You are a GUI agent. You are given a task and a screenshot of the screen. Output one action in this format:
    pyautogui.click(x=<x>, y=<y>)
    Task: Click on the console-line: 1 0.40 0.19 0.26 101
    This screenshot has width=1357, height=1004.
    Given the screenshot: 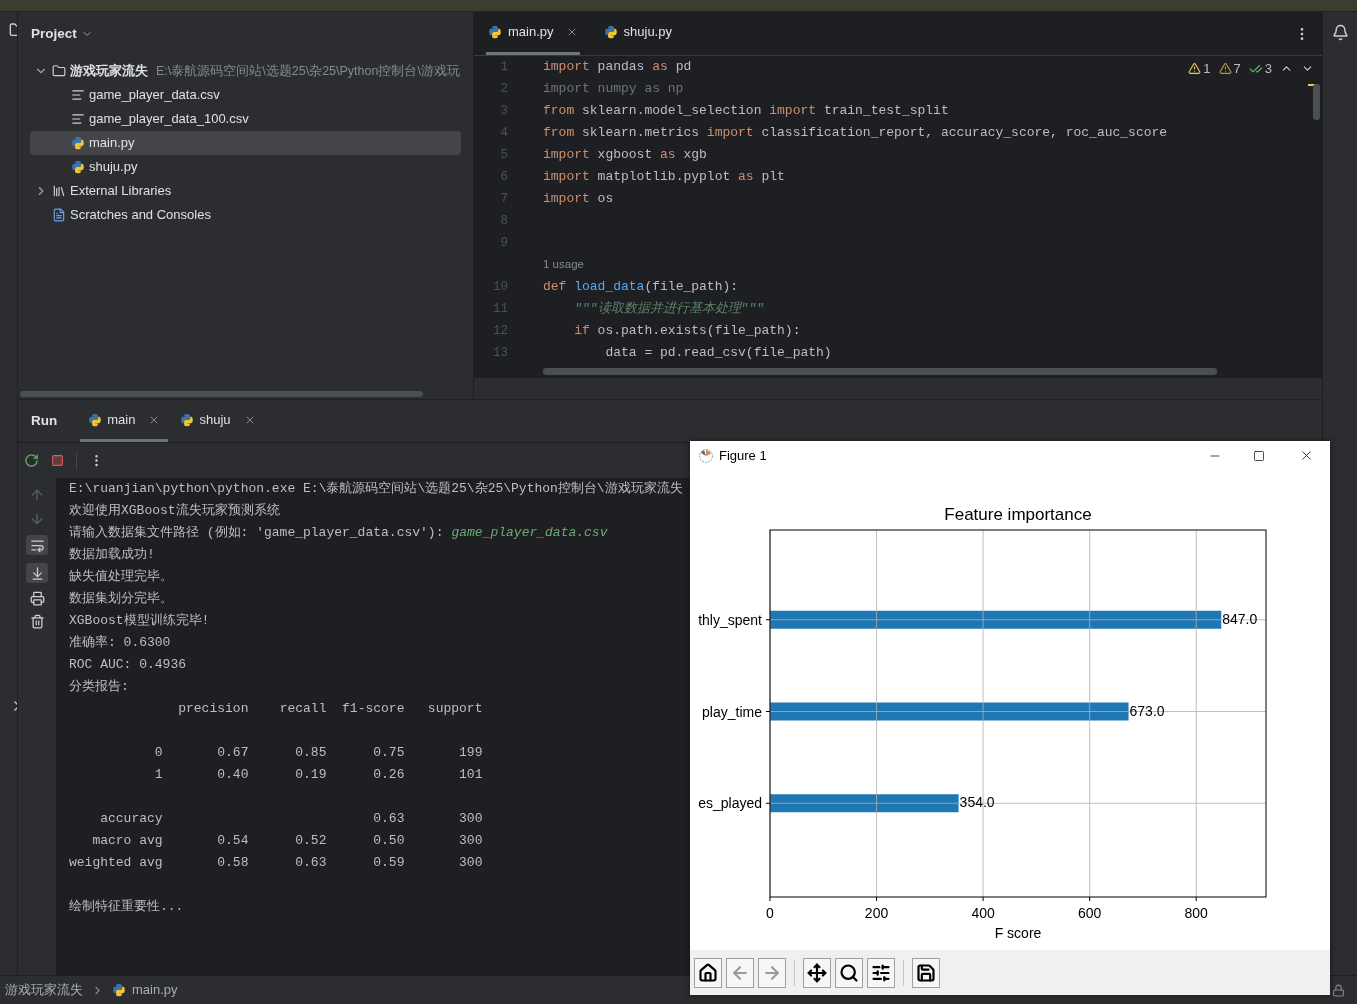 What is the action you would take?
    pyautogui.click(x=318, y=775)
    